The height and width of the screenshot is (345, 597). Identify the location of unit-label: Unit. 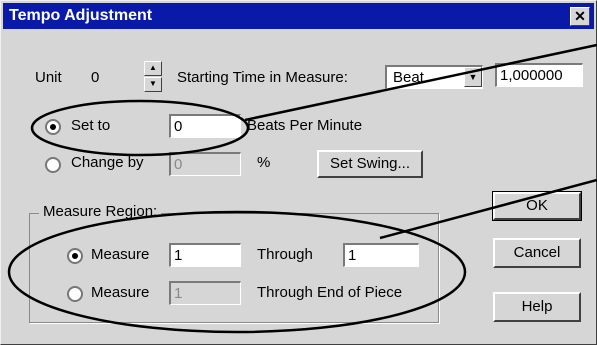
(48, 77).